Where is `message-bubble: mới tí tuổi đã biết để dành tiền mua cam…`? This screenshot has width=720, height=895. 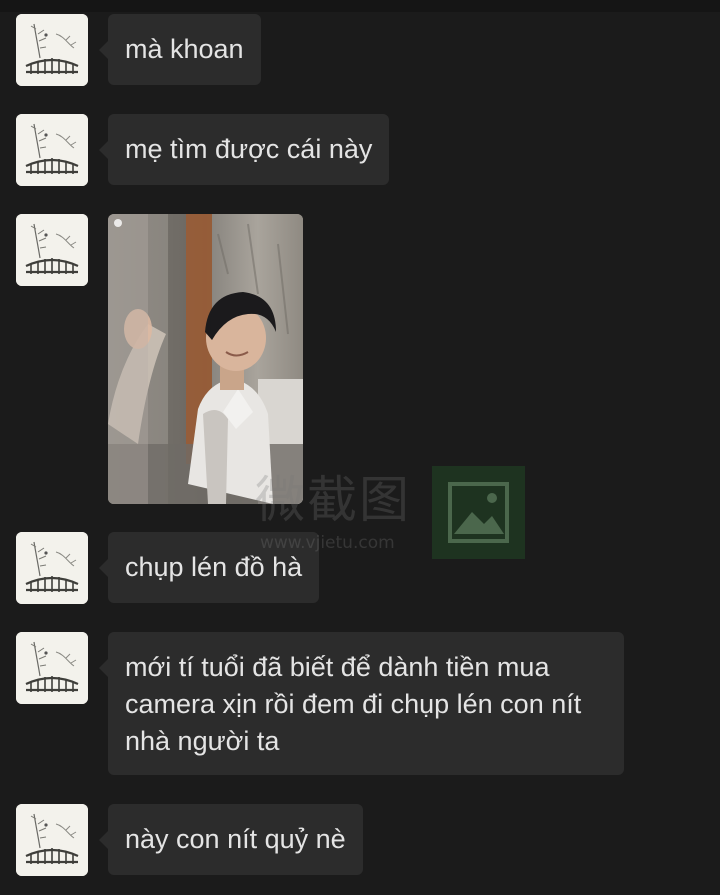
message-bubble: mới tí tuổi đã biết để dành tiền mua cam… is located at coordinates (361, 703).